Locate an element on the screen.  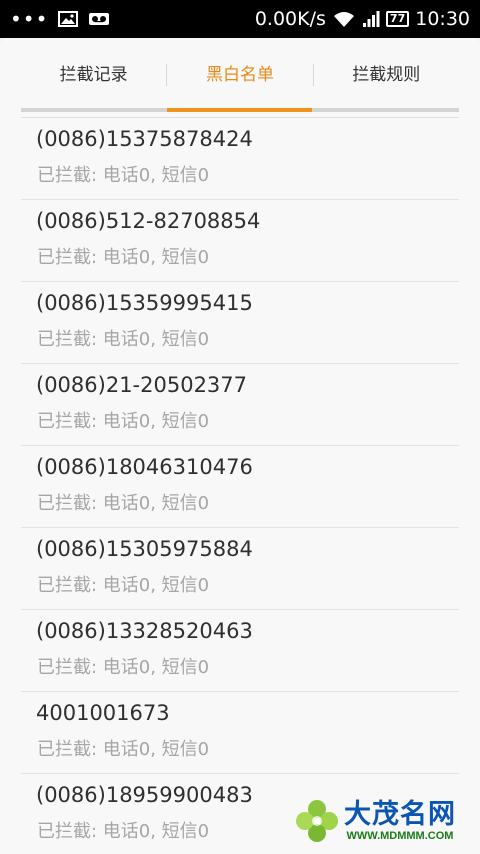
tab-bar: 拦截记录 黑白名单 拦截规则 is located at coordinates (240, 75).